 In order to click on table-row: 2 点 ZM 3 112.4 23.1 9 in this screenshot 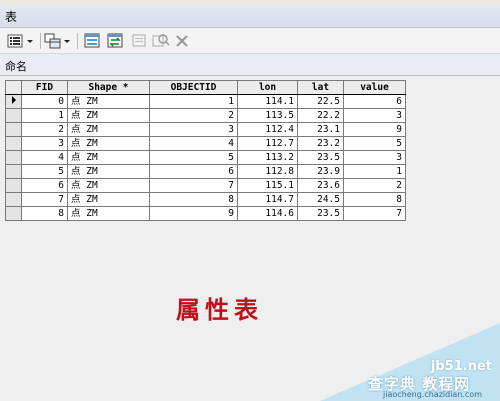, I will do `click(205, 129)`.